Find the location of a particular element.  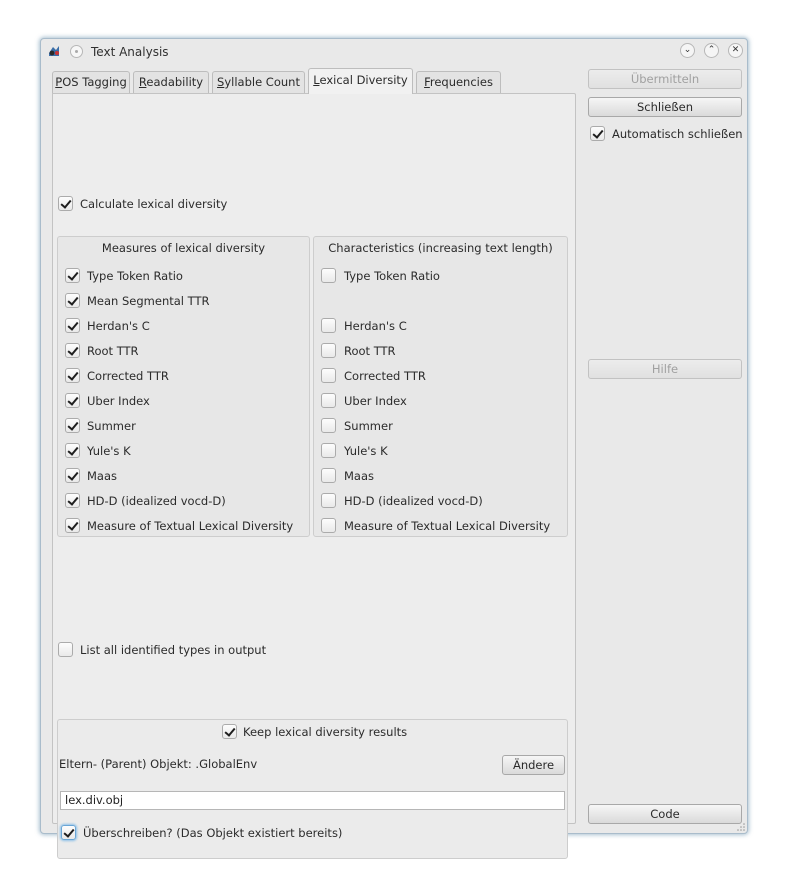

measure-type-token-ratio-checkbox is located at coordinates (72, 275).